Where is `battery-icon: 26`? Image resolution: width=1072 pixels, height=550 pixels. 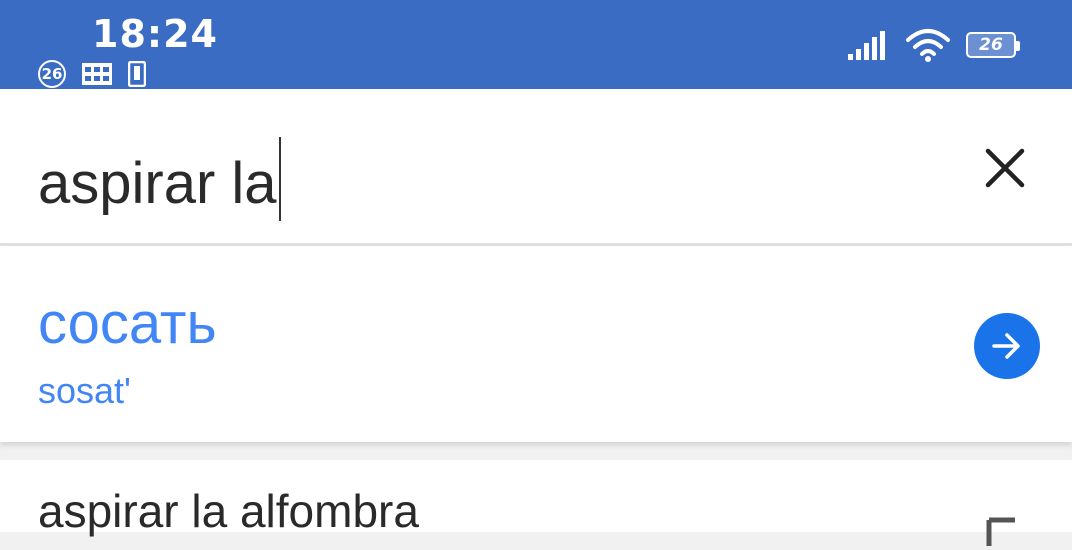 battery-icon: 26 is located at coordinates (993, 45).